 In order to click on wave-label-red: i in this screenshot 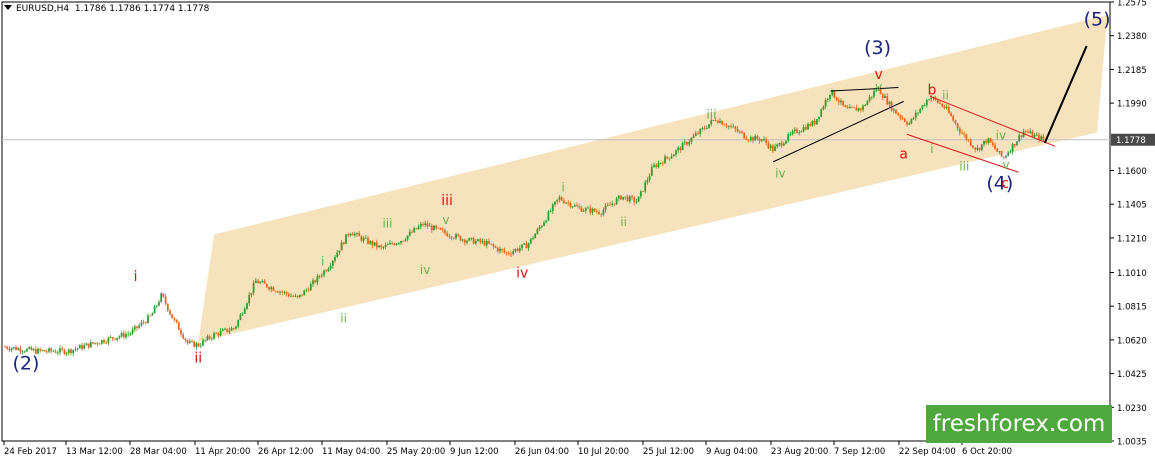, I will do `click(136, 277)`.